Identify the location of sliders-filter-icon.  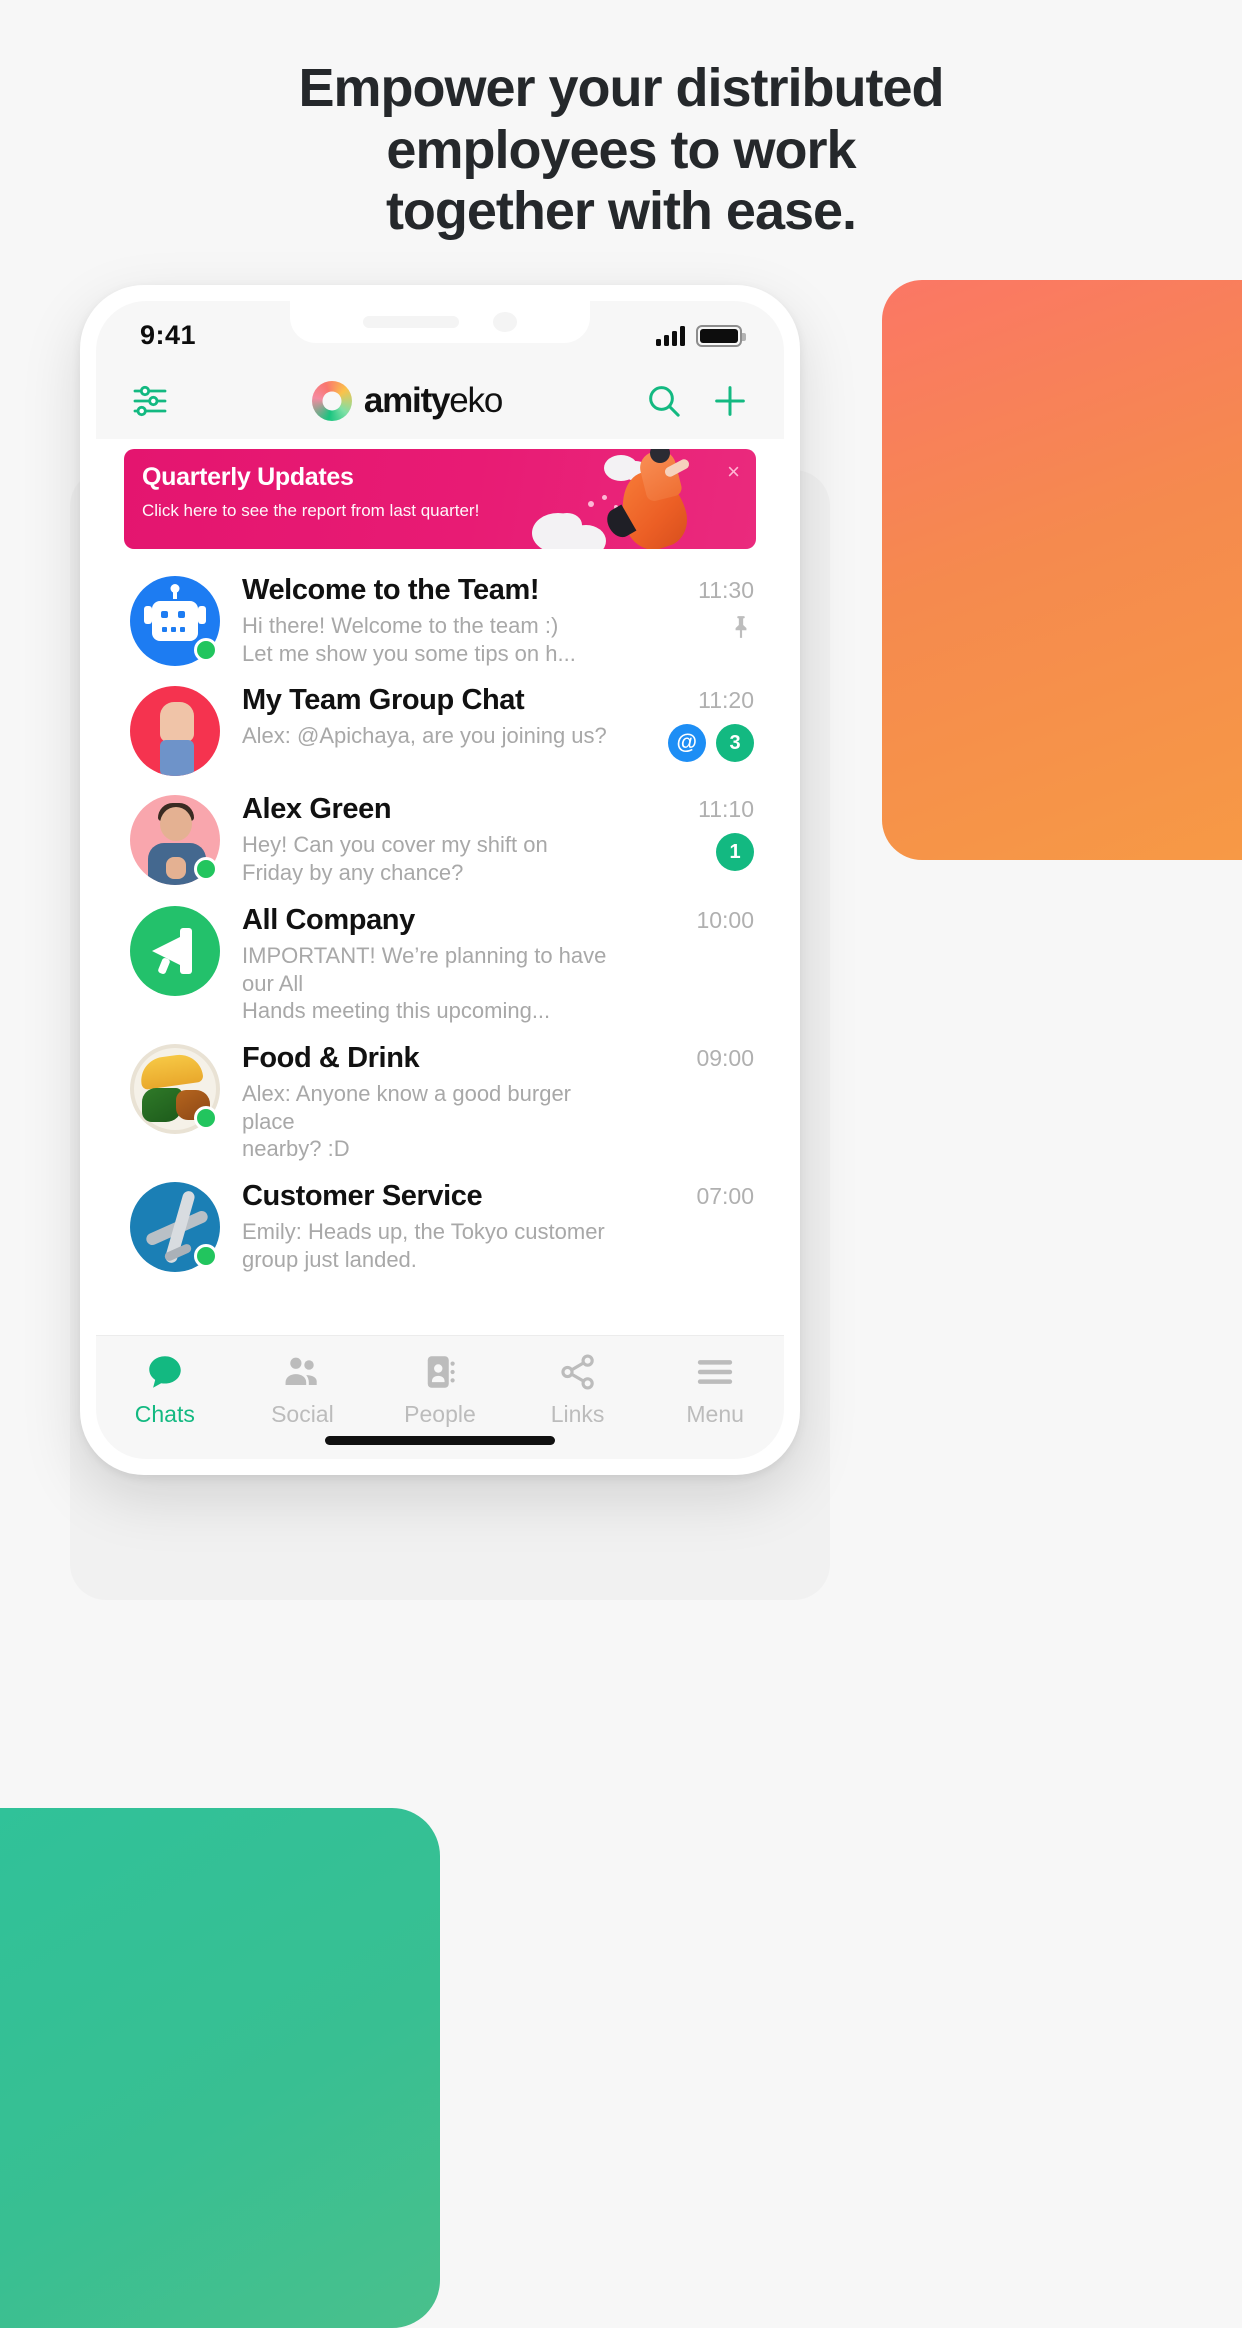
(150, 401).